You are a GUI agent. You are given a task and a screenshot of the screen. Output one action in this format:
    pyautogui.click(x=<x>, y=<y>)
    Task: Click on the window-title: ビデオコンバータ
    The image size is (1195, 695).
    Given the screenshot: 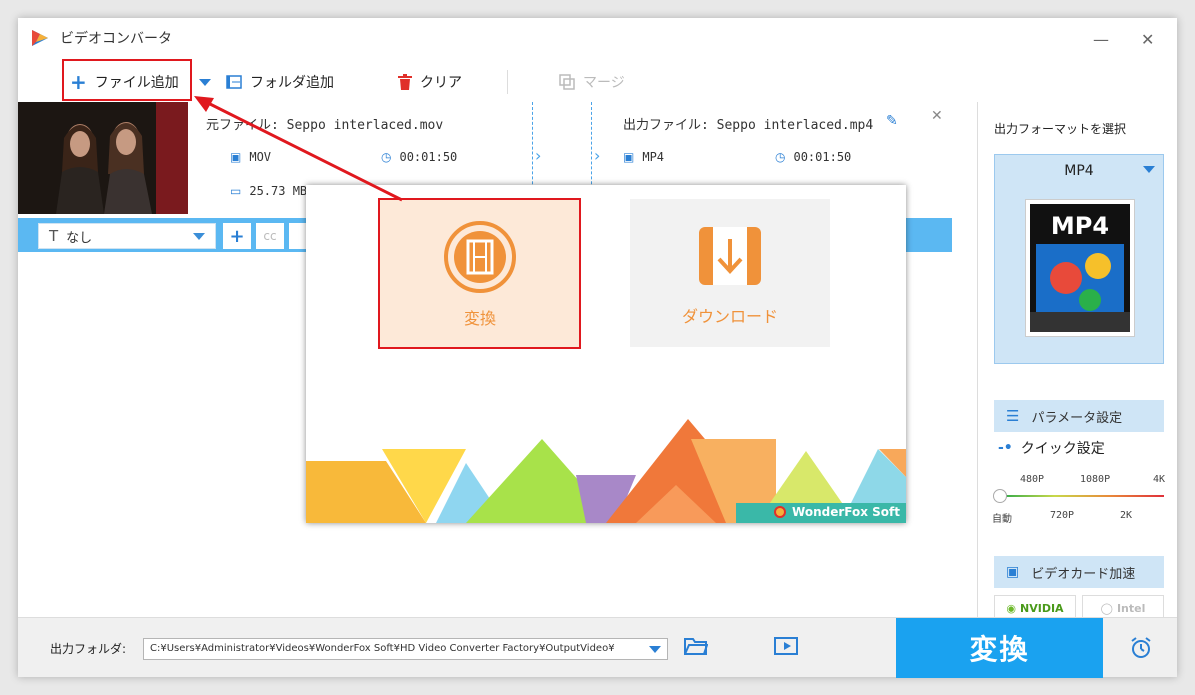 What is the action you would take?
    pyautogui.click(x=116, y=39)
    